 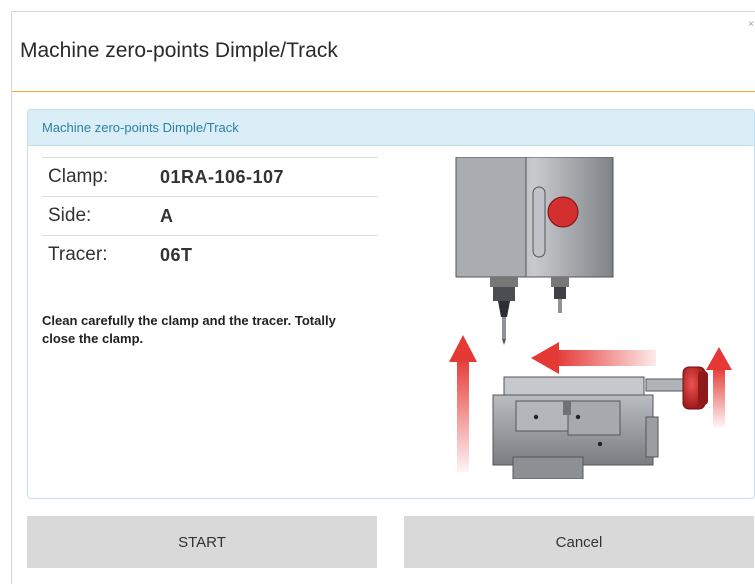 What do you see at coordinates (600, 423) in the screenshot?
I see `clamp` at bounding box center [600, 423].